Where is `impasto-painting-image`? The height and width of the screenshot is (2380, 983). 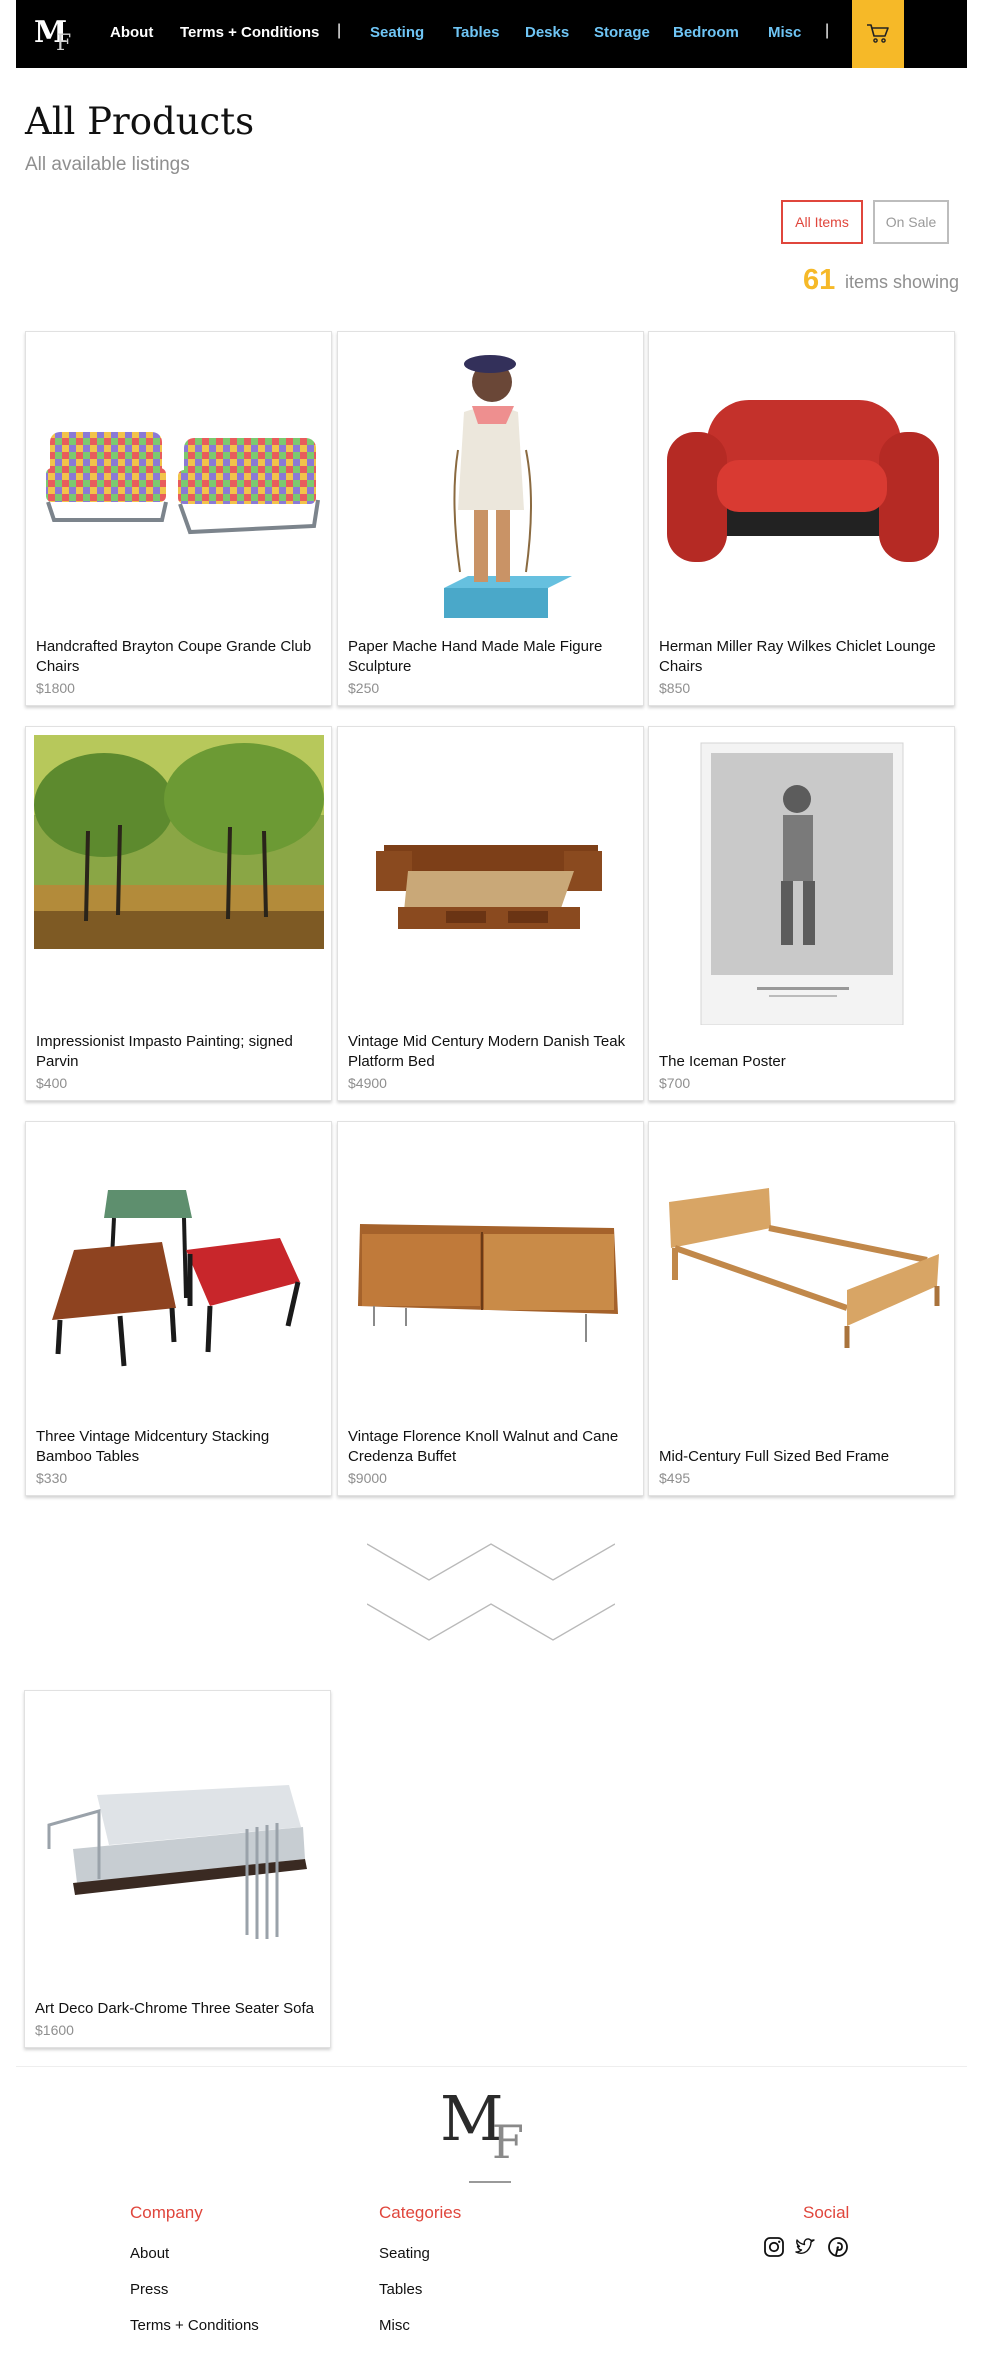 impasto-painting-image is located at coordinates (179, 842).